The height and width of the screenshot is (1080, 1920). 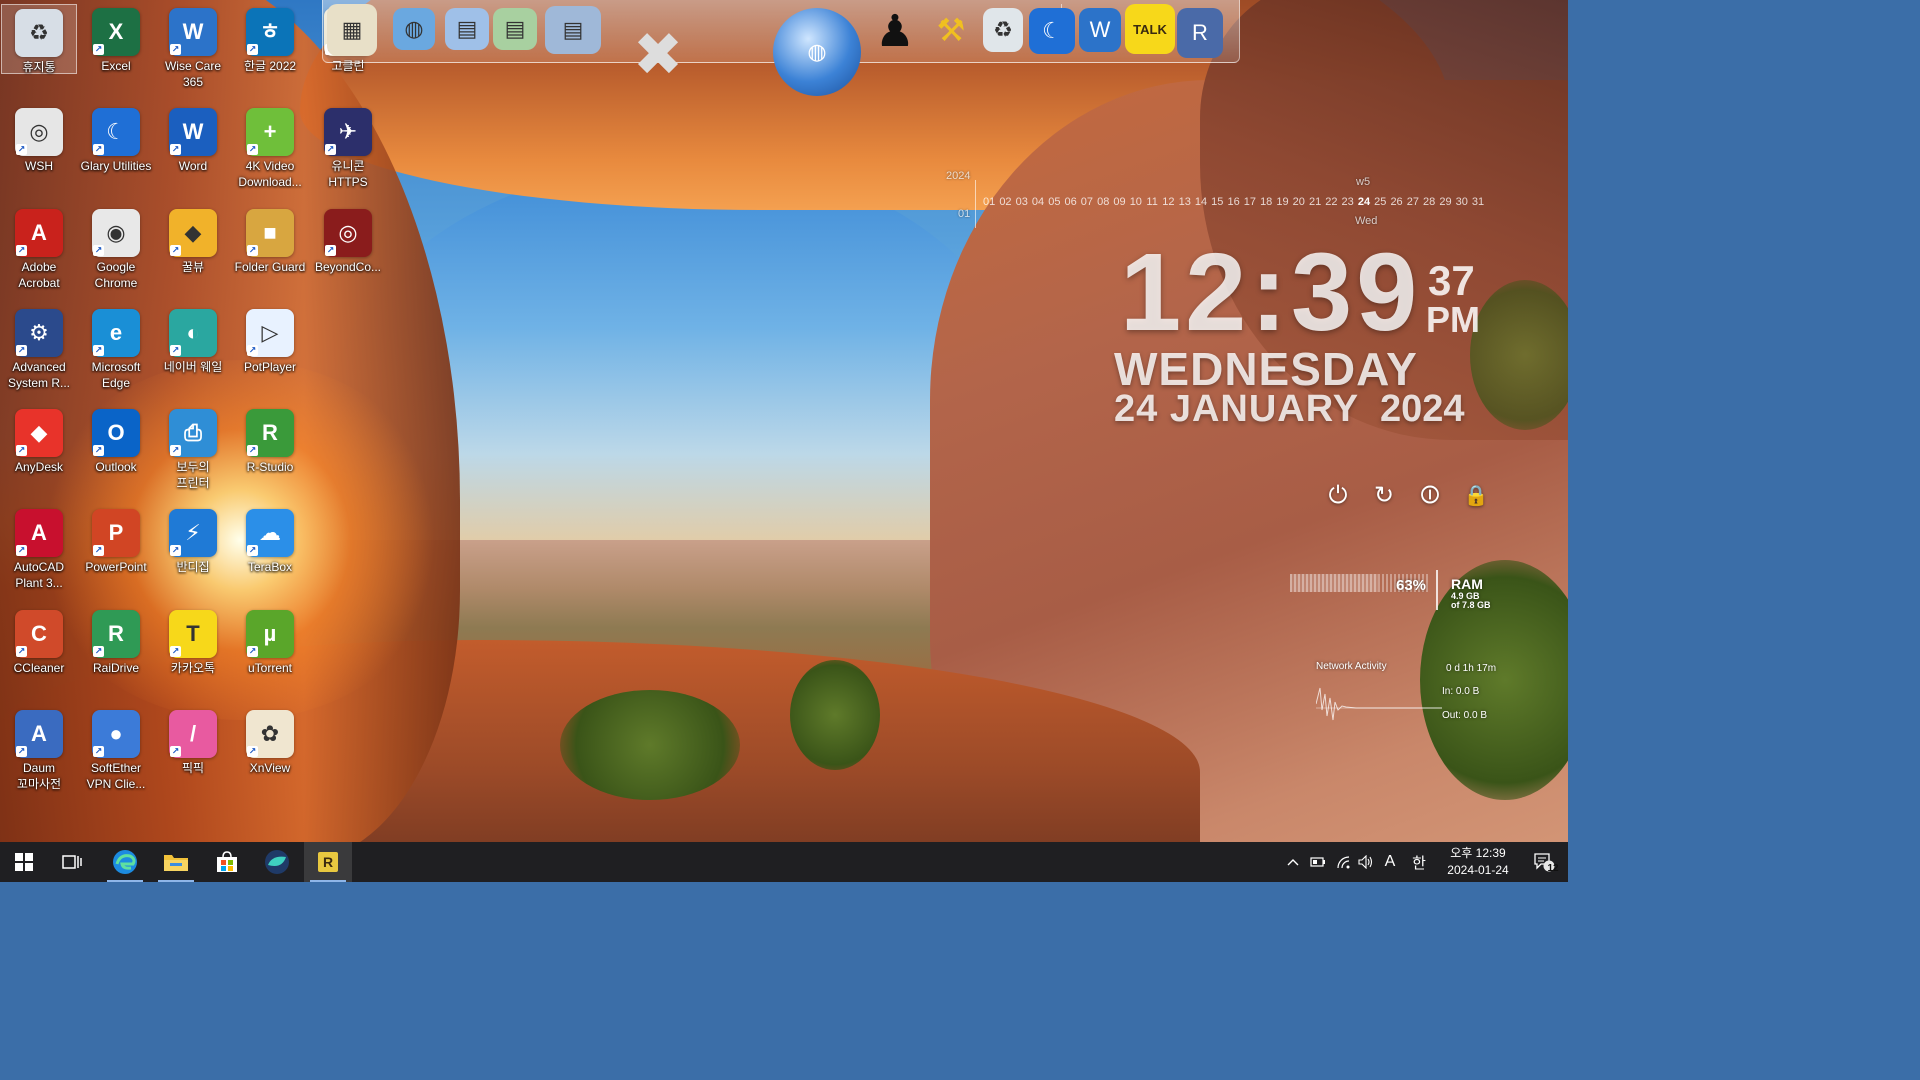 I want to click on tray-overflow-chevron-icon, so click(x=1293, y=862).